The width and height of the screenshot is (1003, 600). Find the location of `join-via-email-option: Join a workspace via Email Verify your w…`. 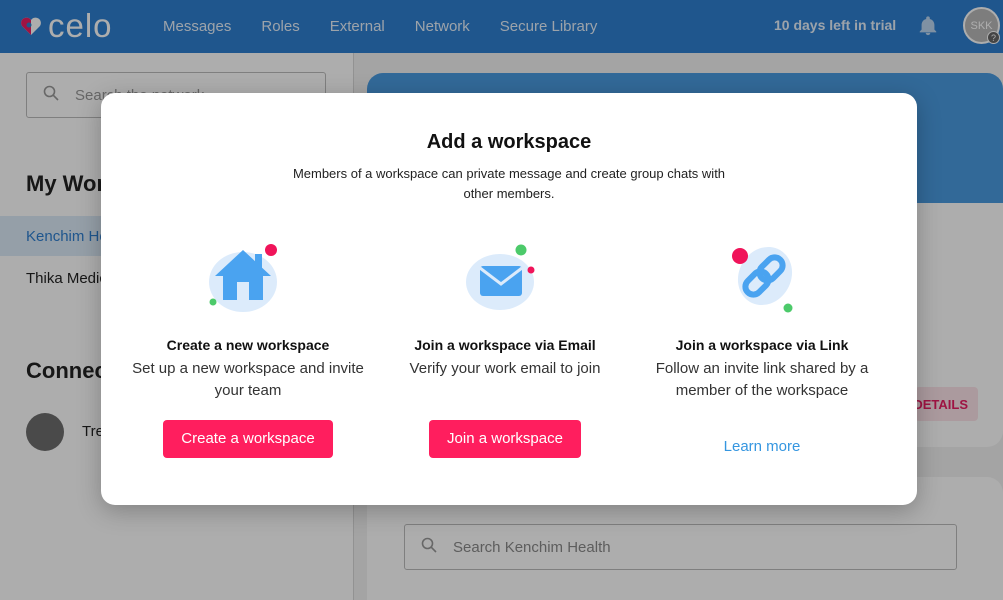

join-via-email-option: Join a workspace via Email Verify your w… is located at coordinates (505, 309).